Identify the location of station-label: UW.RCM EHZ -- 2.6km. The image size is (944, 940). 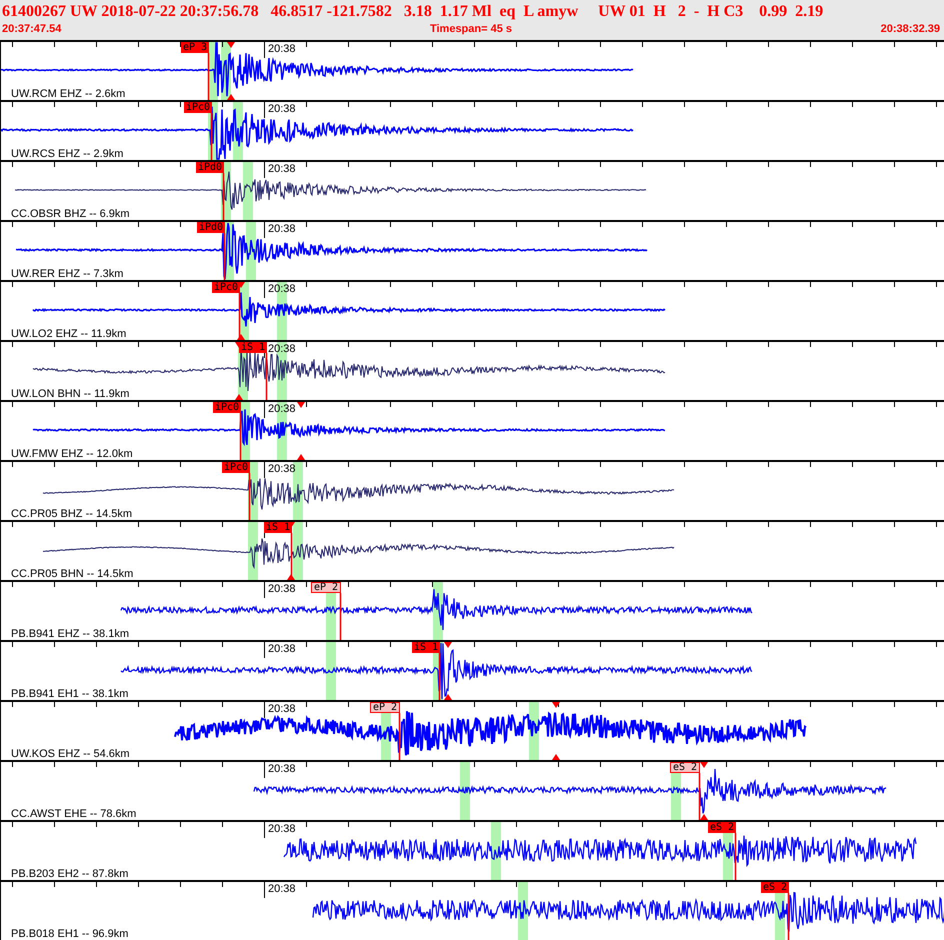
(68, 94).